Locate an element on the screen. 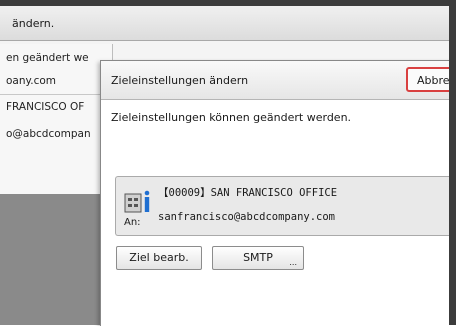 This screenshot has width=456, height=326. destination-to-label: An: is located at coordinates (132, 222).